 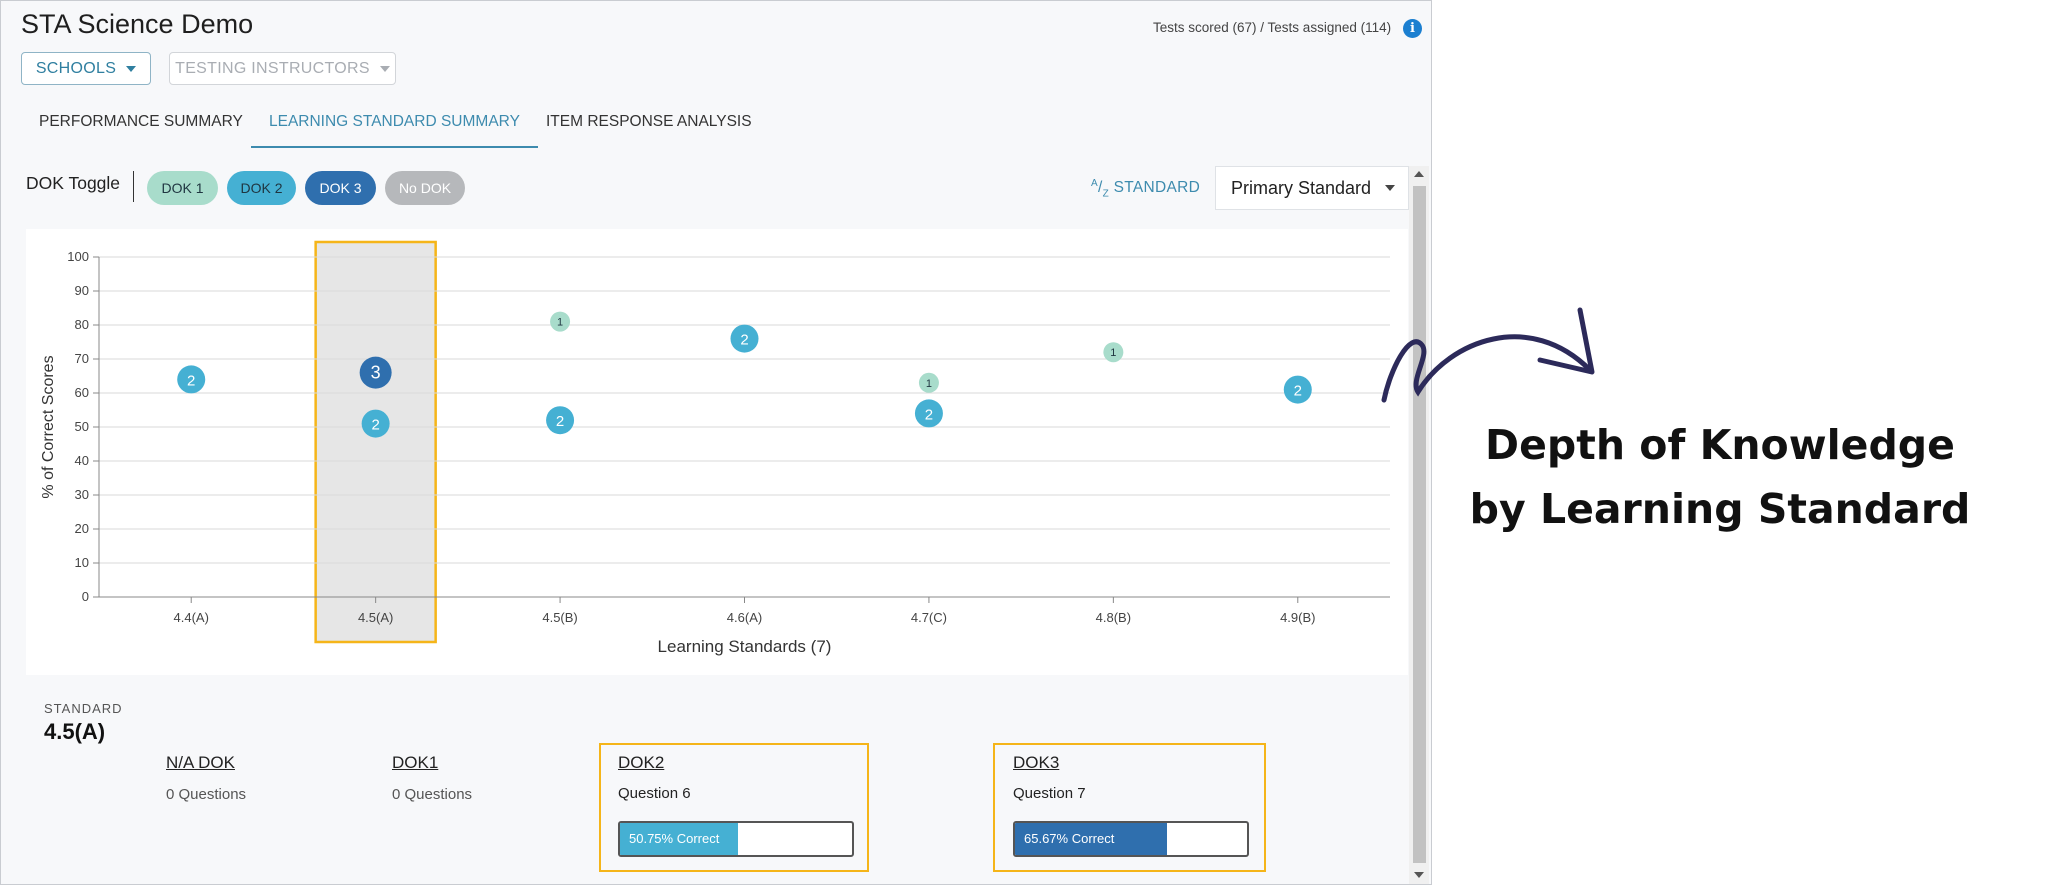 I want to click on y-tick-label: 70, so click(x=82, y=358).